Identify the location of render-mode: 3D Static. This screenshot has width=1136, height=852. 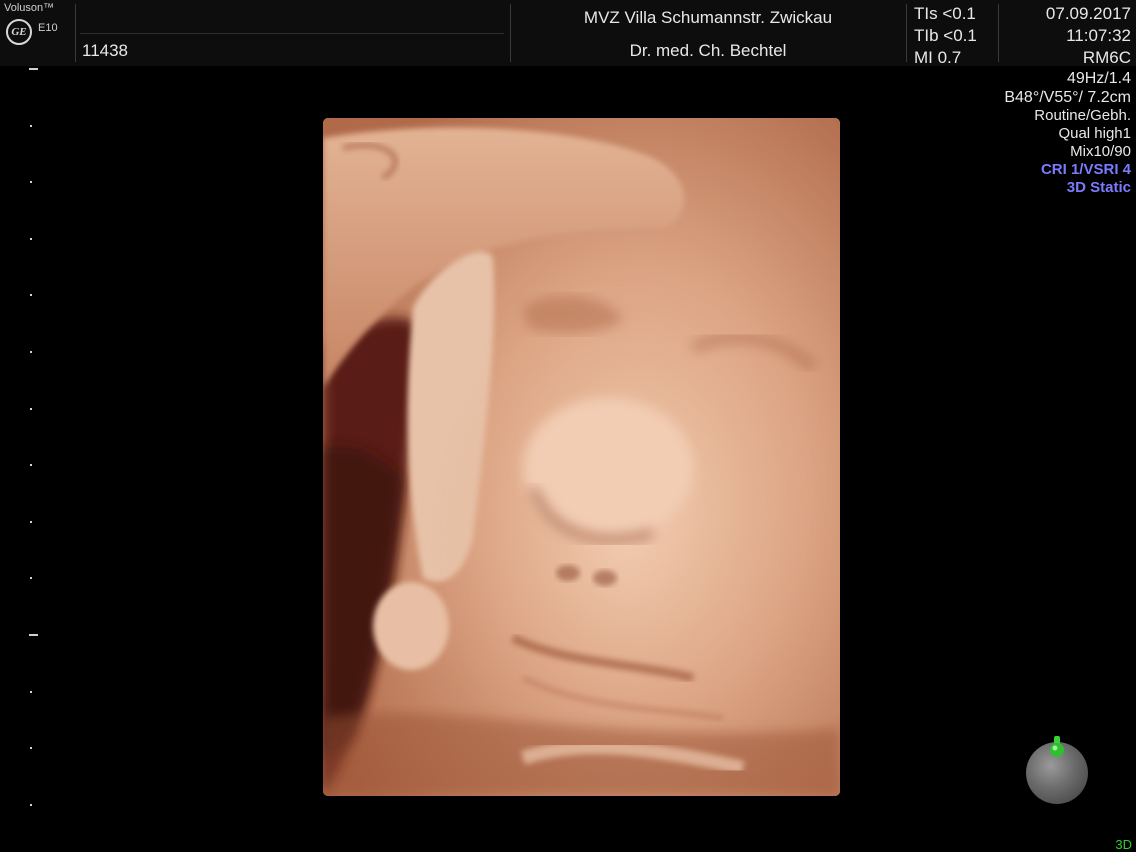
(1098, 187).